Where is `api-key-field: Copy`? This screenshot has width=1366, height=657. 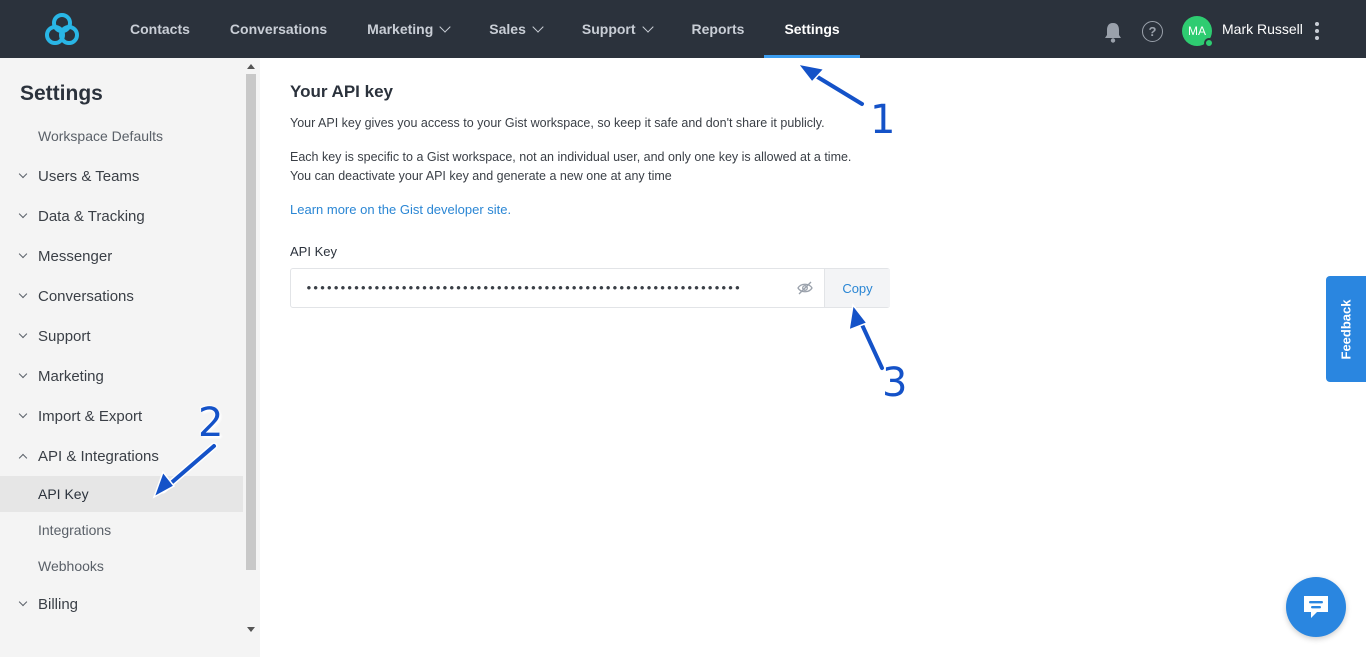 api-key-field: Copy is located at coordinates (590, 288).